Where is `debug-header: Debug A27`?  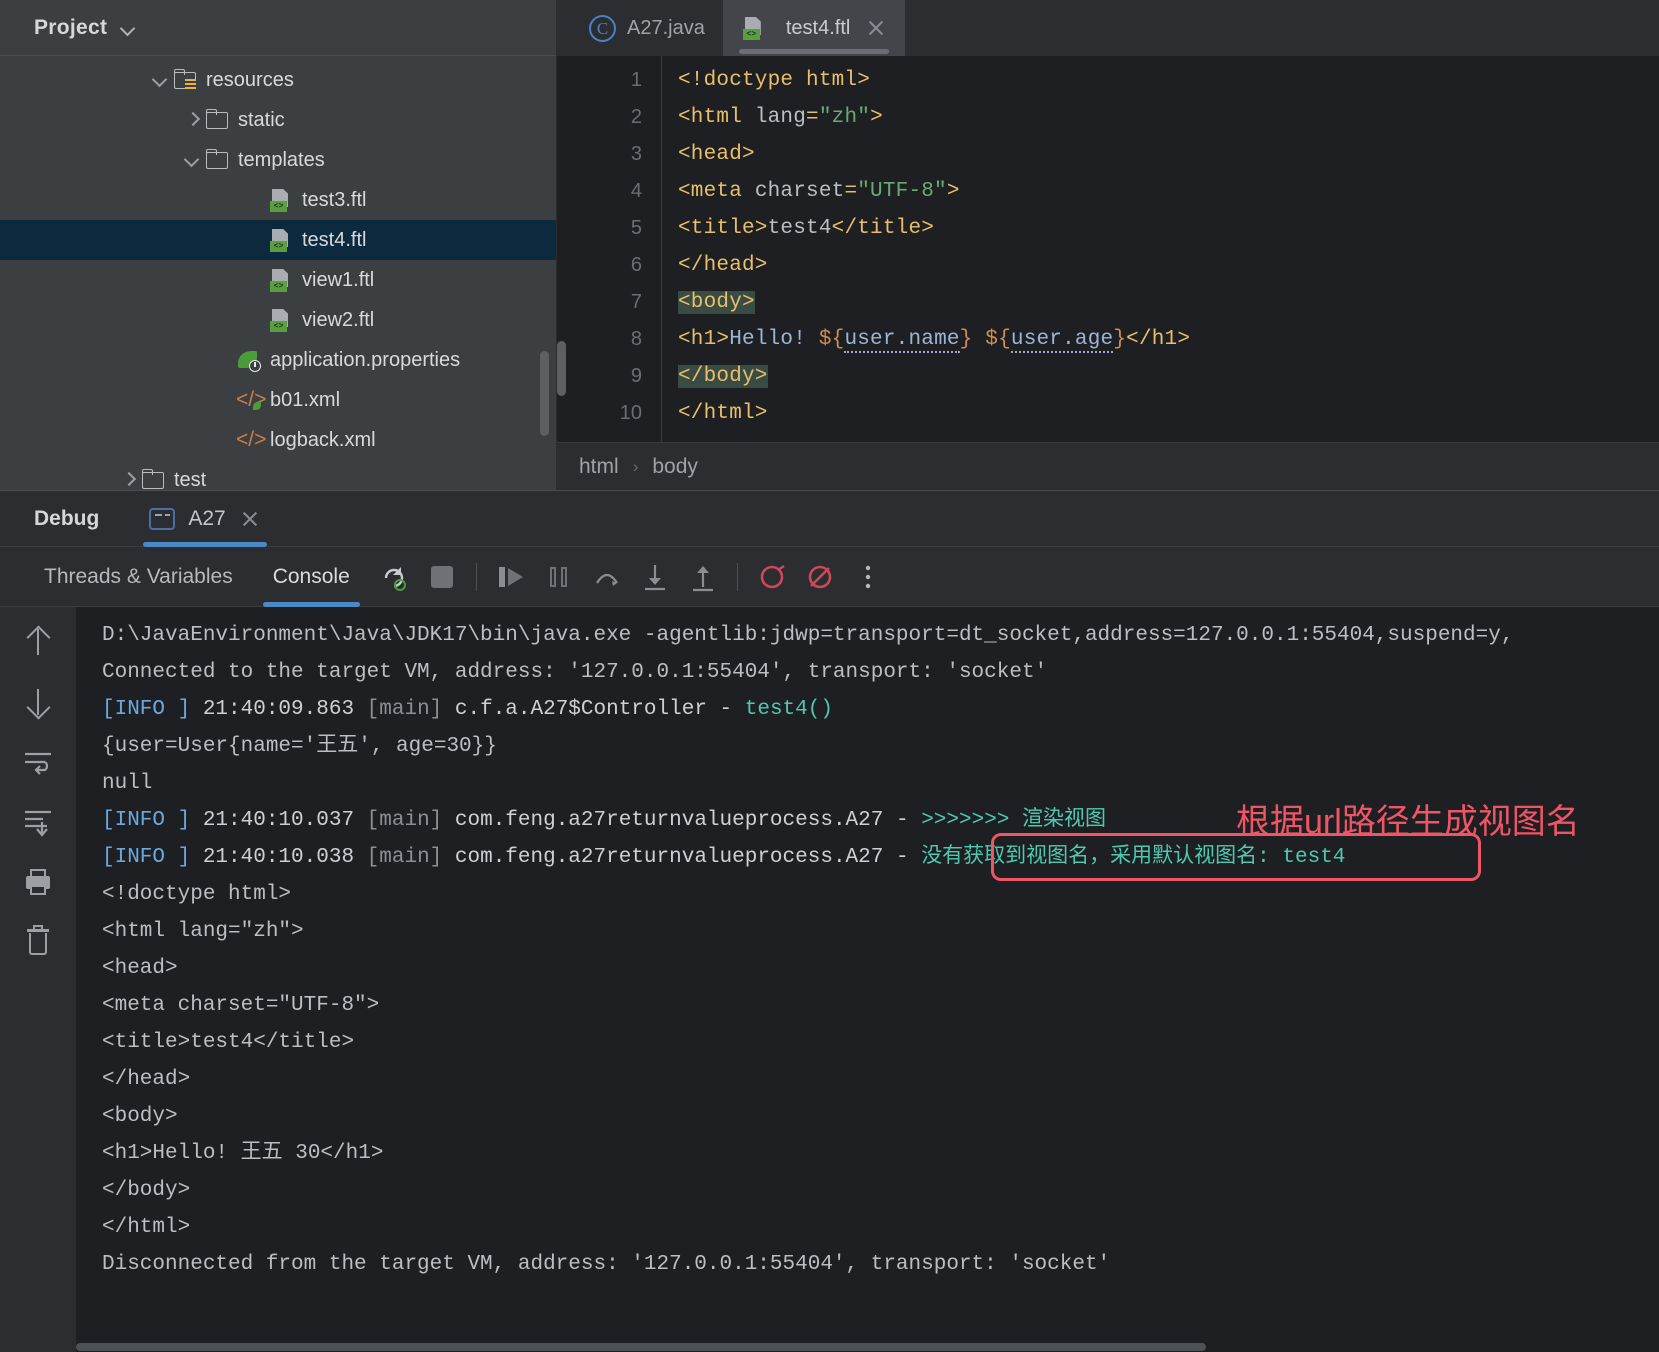 debug-header: Debug A27 is located at coordinates (829, 519).